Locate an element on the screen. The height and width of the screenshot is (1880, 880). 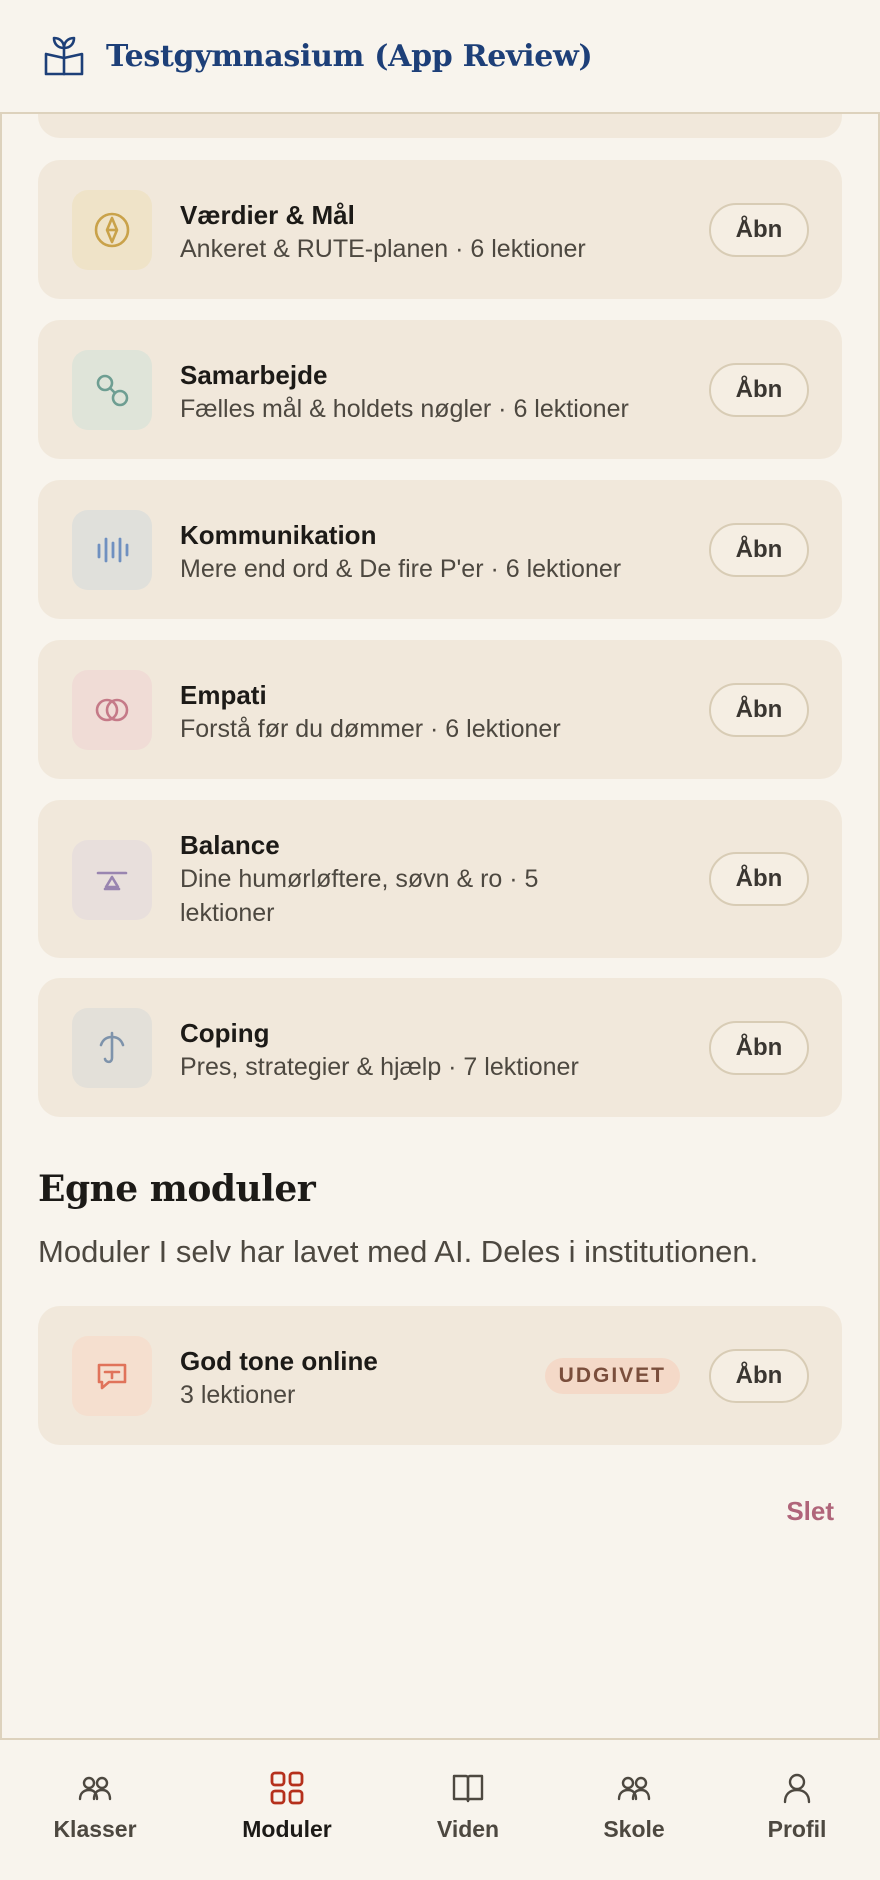
compass-icon is located at coordinates (112, 230).